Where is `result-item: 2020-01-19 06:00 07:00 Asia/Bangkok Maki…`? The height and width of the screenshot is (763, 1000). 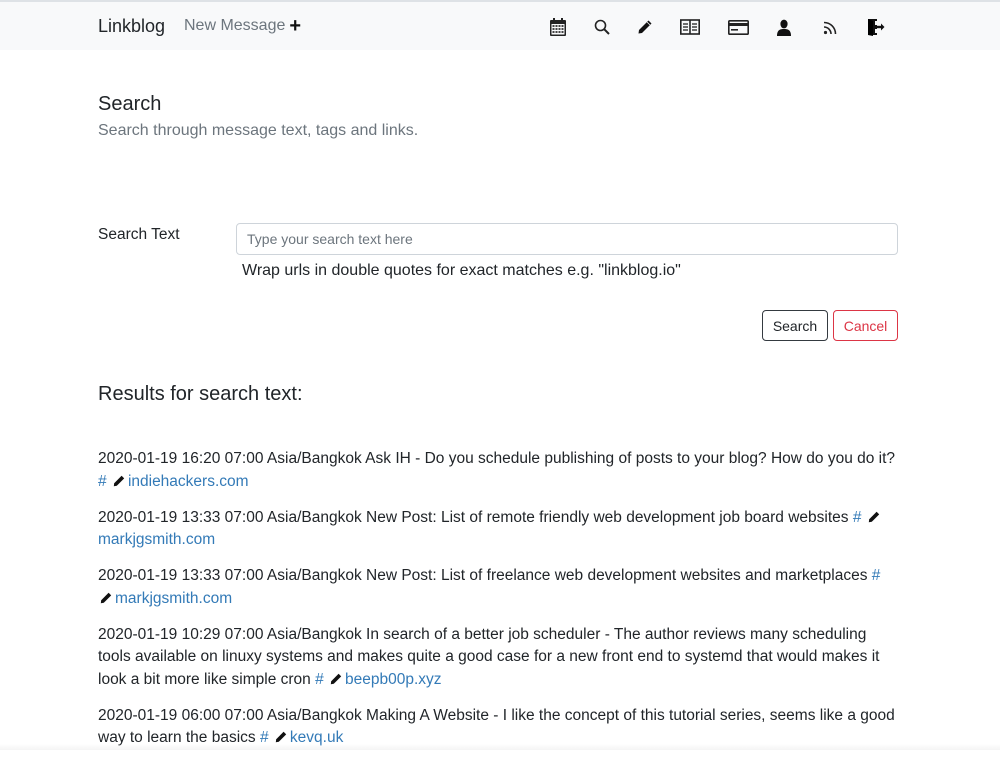 result-item: 2020-01-19 06:00 07:00 Asia/Bangkok Maki… is located at coordinates (499, 727).